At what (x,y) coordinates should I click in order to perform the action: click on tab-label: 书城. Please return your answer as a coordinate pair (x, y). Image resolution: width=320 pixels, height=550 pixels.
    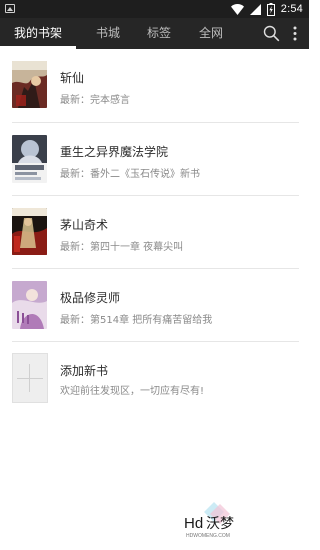
    Looking at the image, I should click on (107, 33).